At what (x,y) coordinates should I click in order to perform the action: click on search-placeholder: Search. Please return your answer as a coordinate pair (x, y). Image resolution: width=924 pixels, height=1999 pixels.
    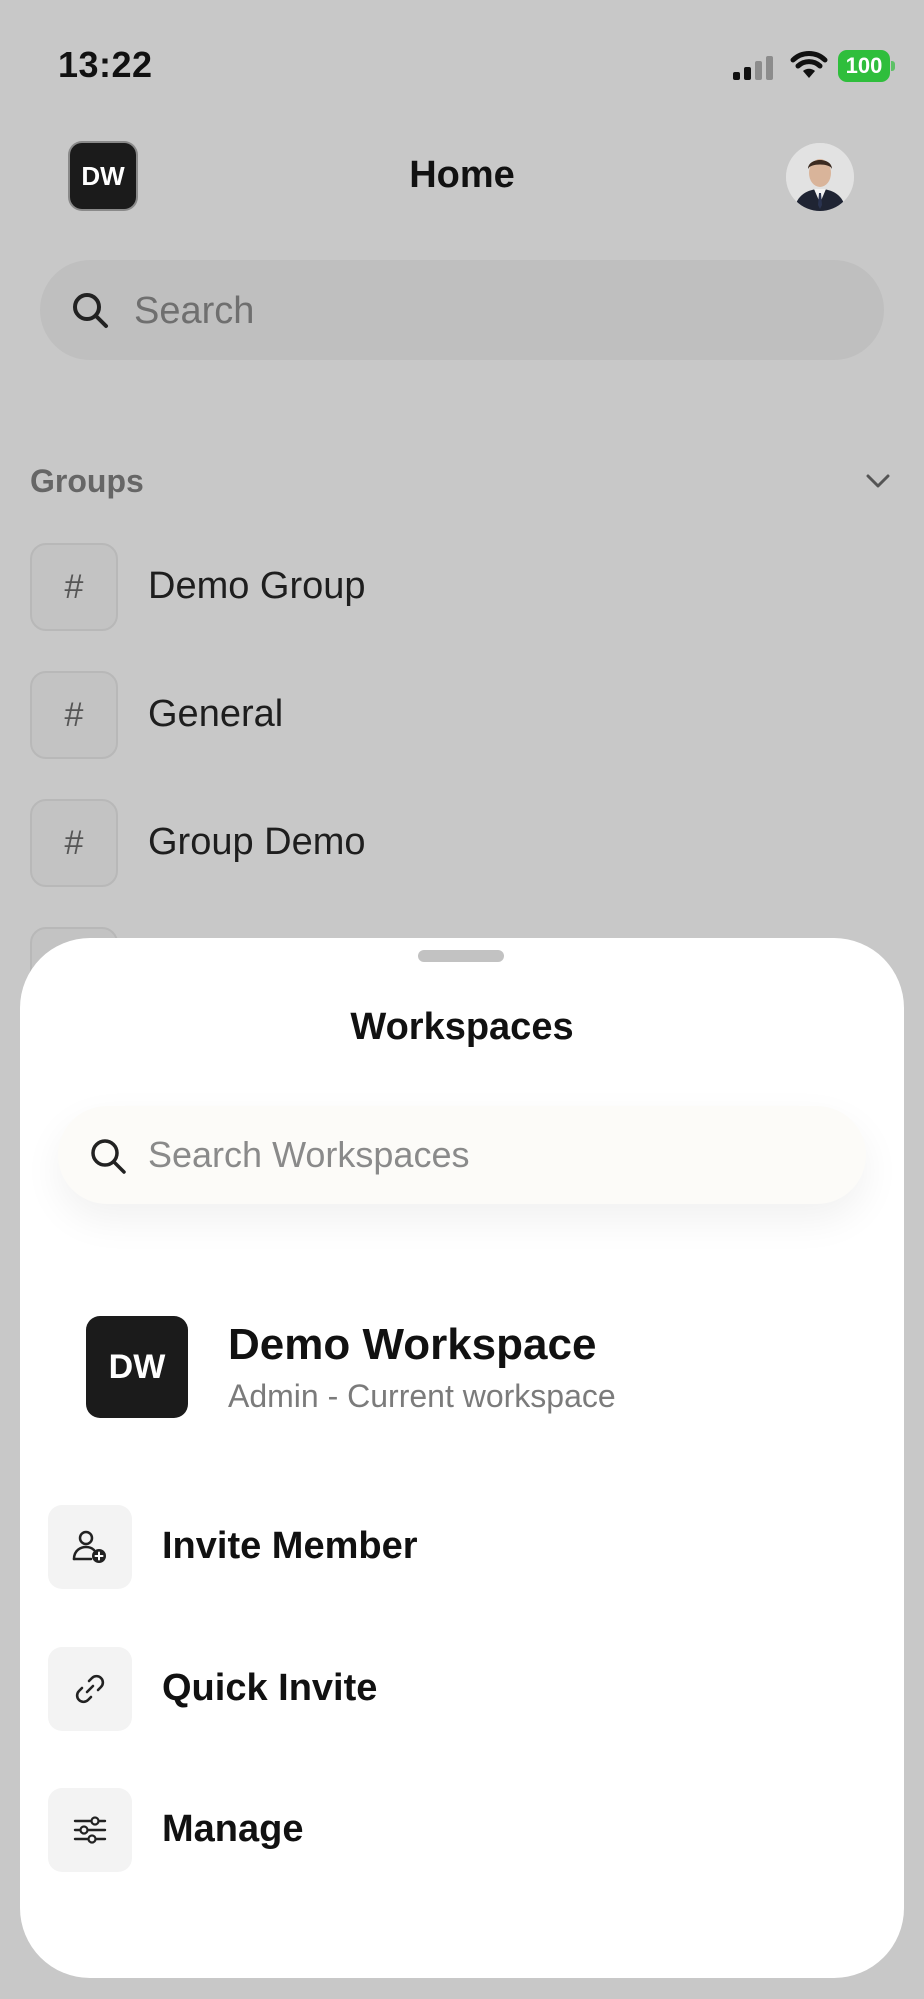
    Looking at the image, I should click on (194, 311).